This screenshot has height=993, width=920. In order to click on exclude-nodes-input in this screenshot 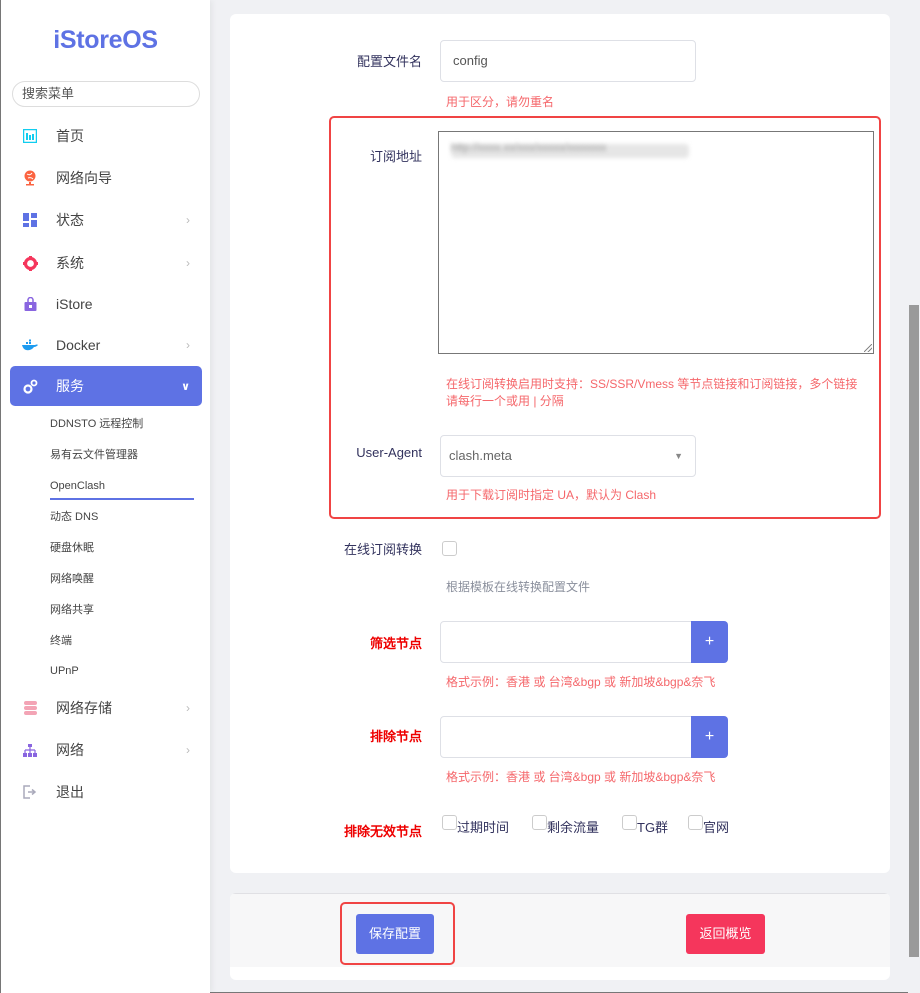, I will do `click(566, 737)`.